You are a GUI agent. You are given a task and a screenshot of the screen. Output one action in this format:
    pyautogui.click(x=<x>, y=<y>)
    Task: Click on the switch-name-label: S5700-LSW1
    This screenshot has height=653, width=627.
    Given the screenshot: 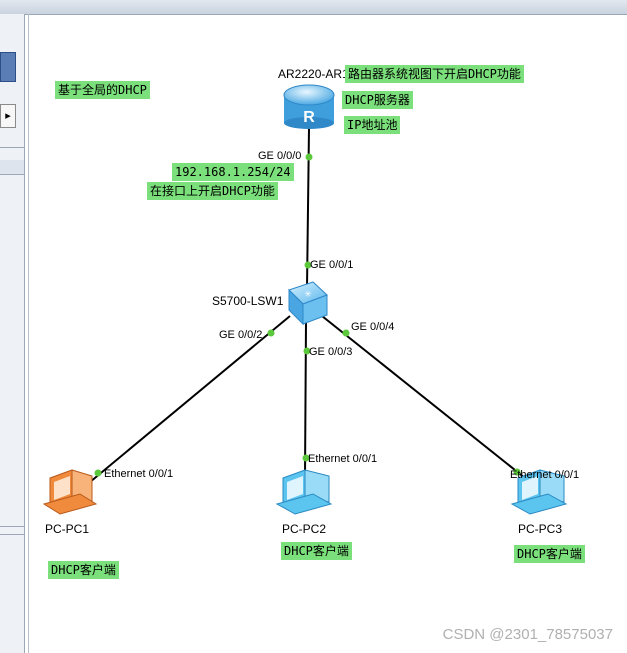 What is the action you would take?
    pyautogui.click(x=248, y=301)
    